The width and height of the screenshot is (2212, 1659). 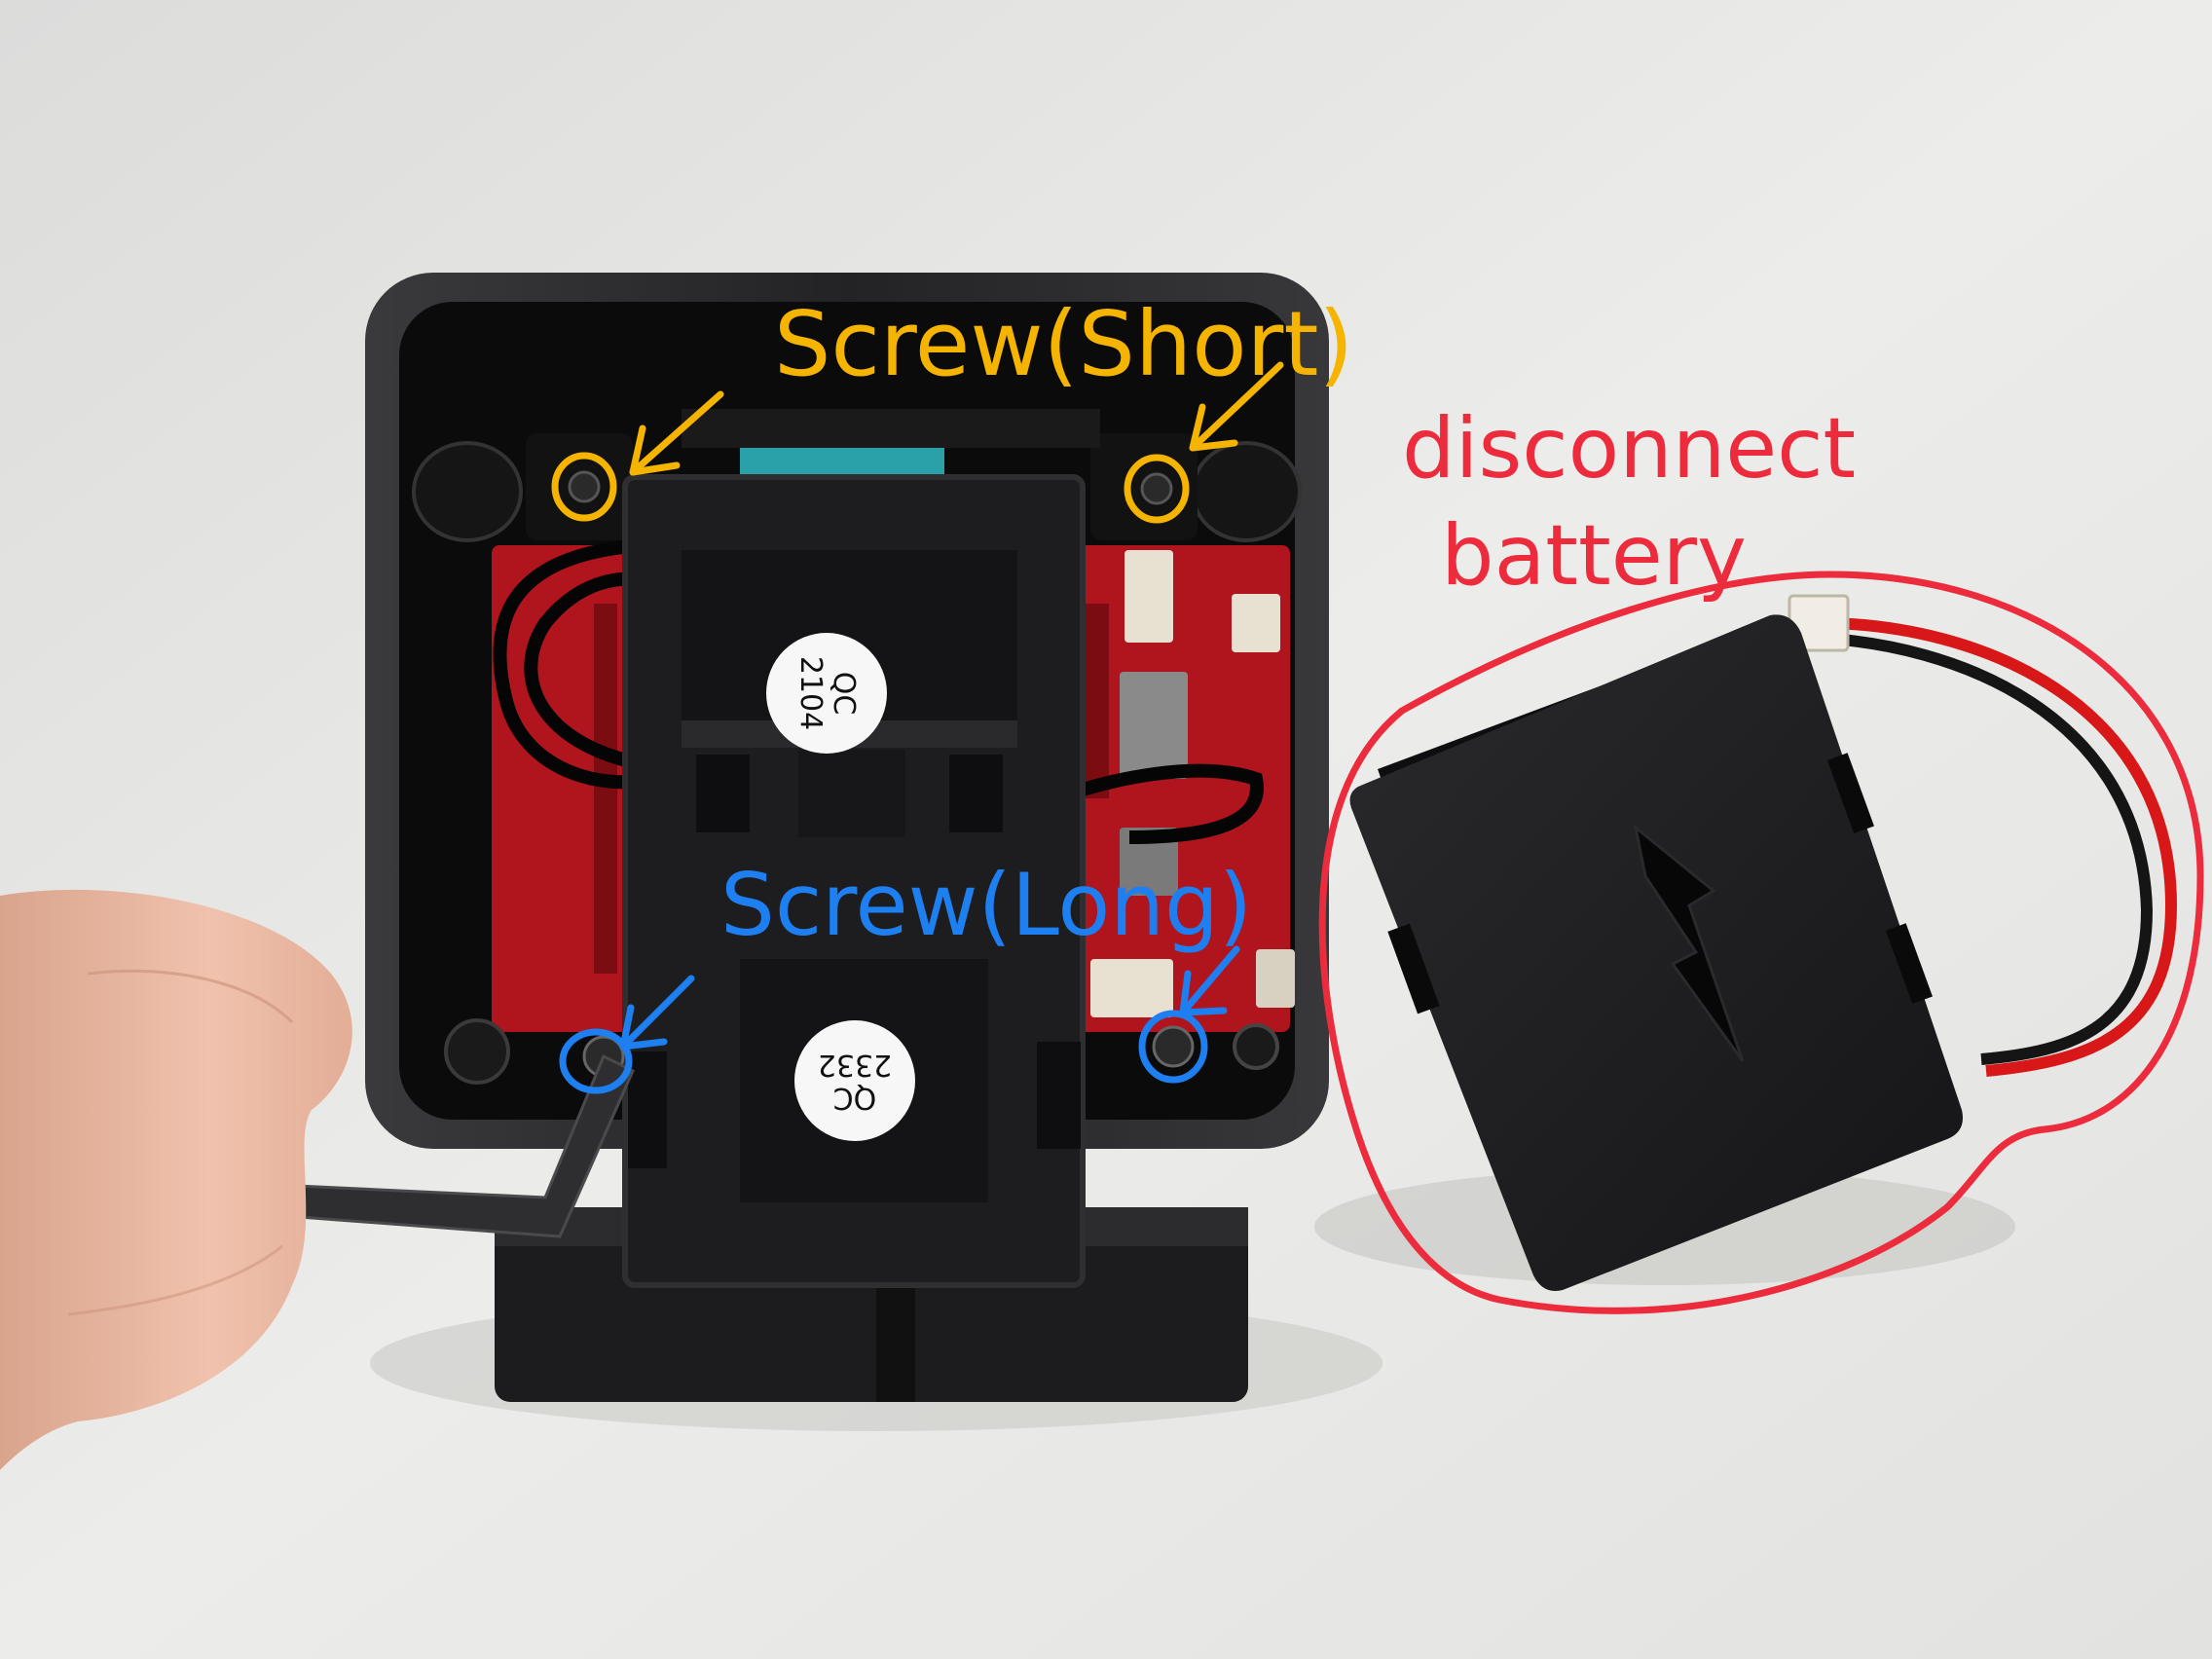 What do you see at coordinates (986, 905) in the screenshot?
I see `screw-long-label: Screw(Long)` at bounding box center [986, 905].